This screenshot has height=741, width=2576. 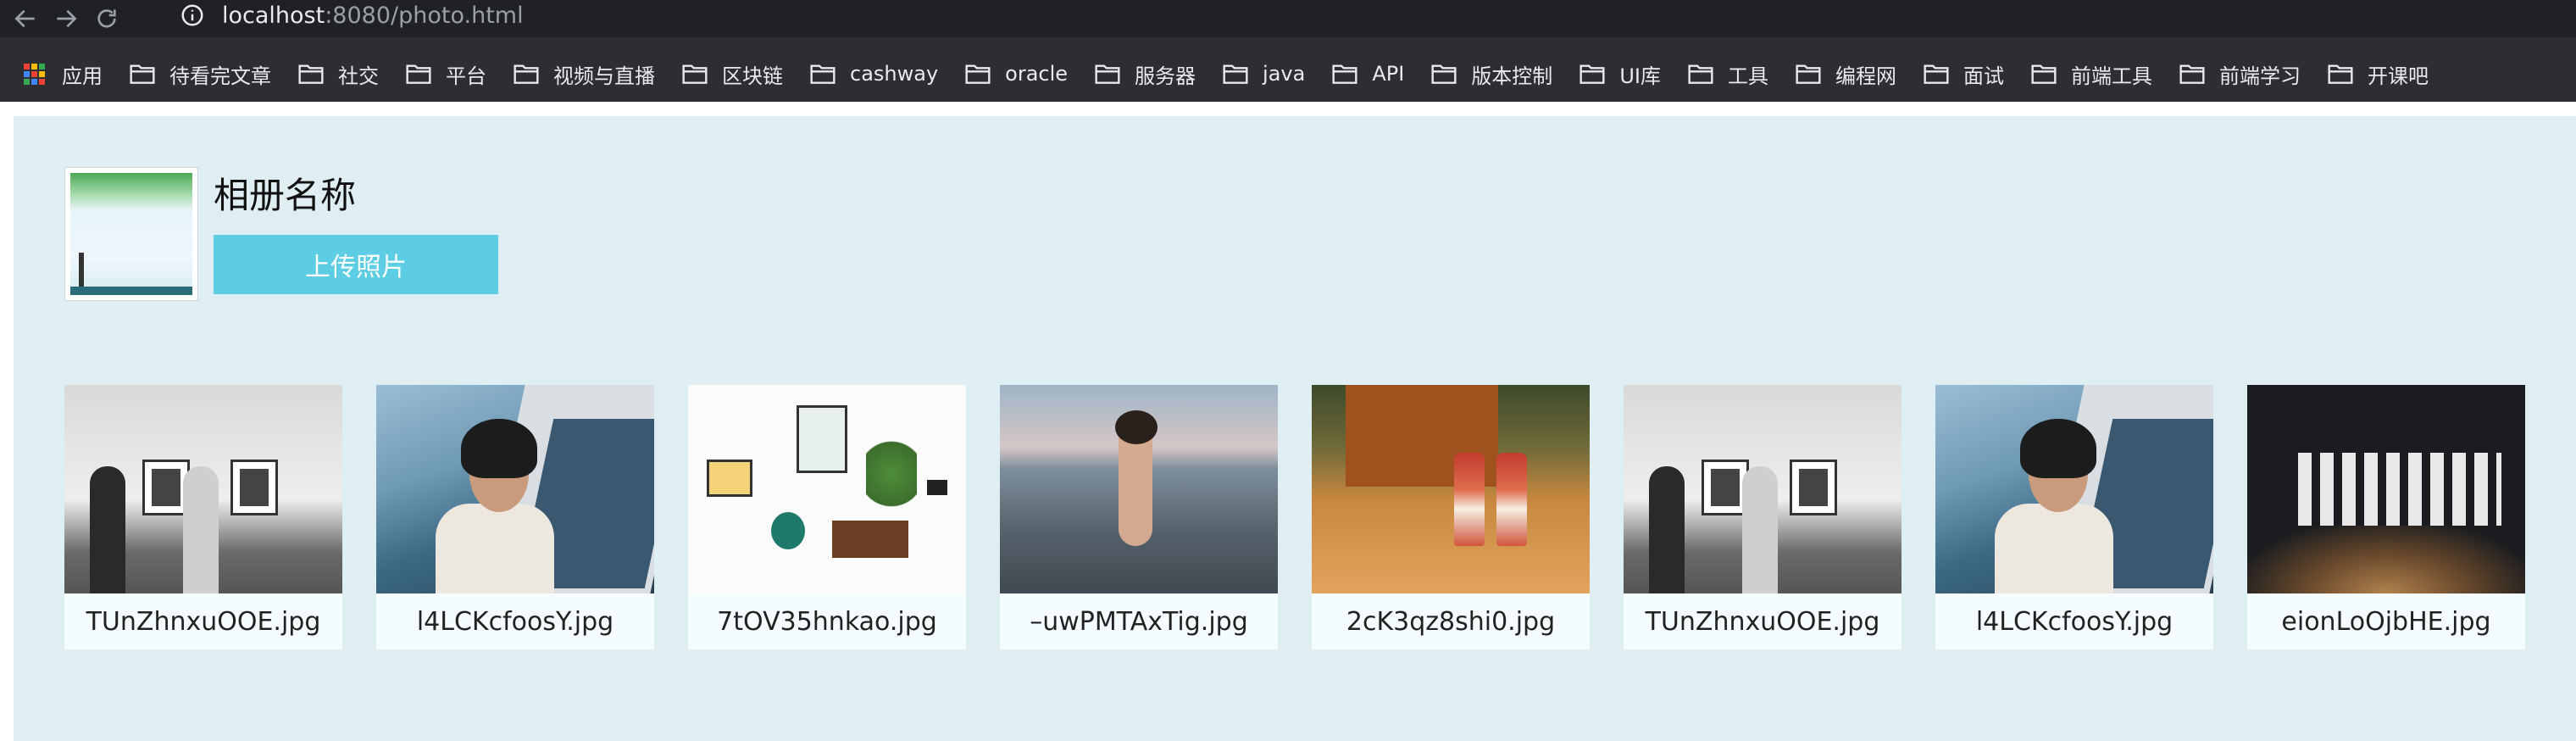 What do you see at coordinates (131, 291) in the screenshot?
I see `cover-ground` at bounding box center [131, 291].